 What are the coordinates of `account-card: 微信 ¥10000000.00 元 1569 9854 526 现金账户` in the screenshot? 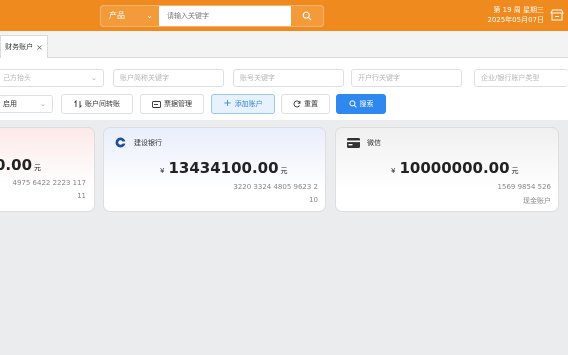 It's located at (447, 169).